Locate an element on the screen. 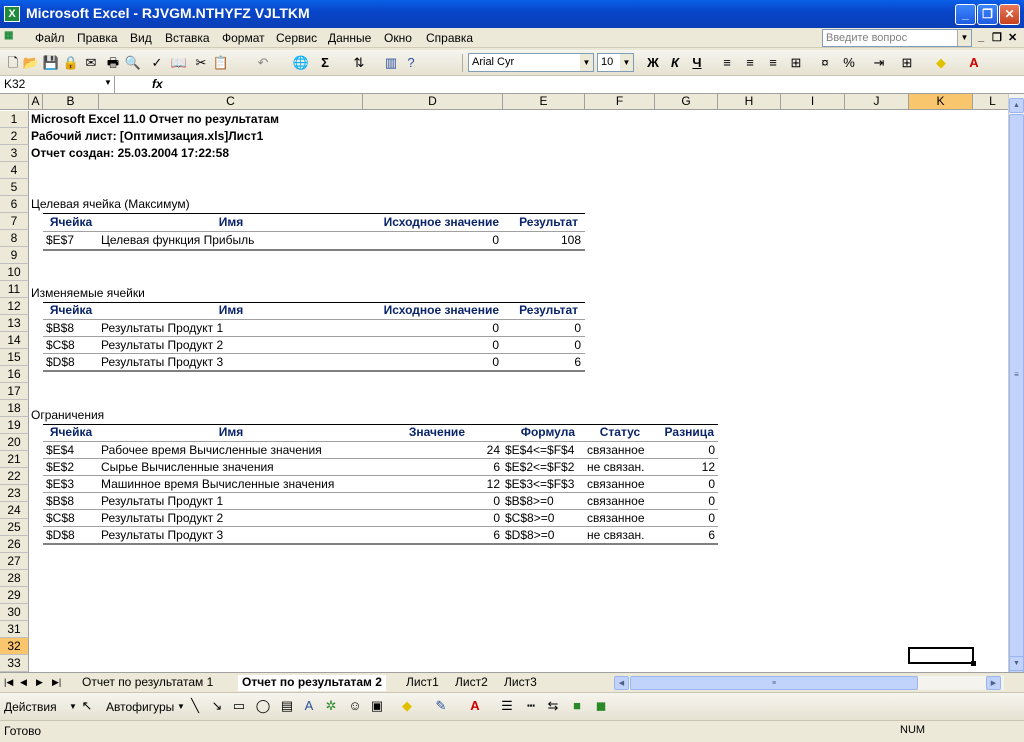  menu-view: Вид is located at coordinates (141, 38).